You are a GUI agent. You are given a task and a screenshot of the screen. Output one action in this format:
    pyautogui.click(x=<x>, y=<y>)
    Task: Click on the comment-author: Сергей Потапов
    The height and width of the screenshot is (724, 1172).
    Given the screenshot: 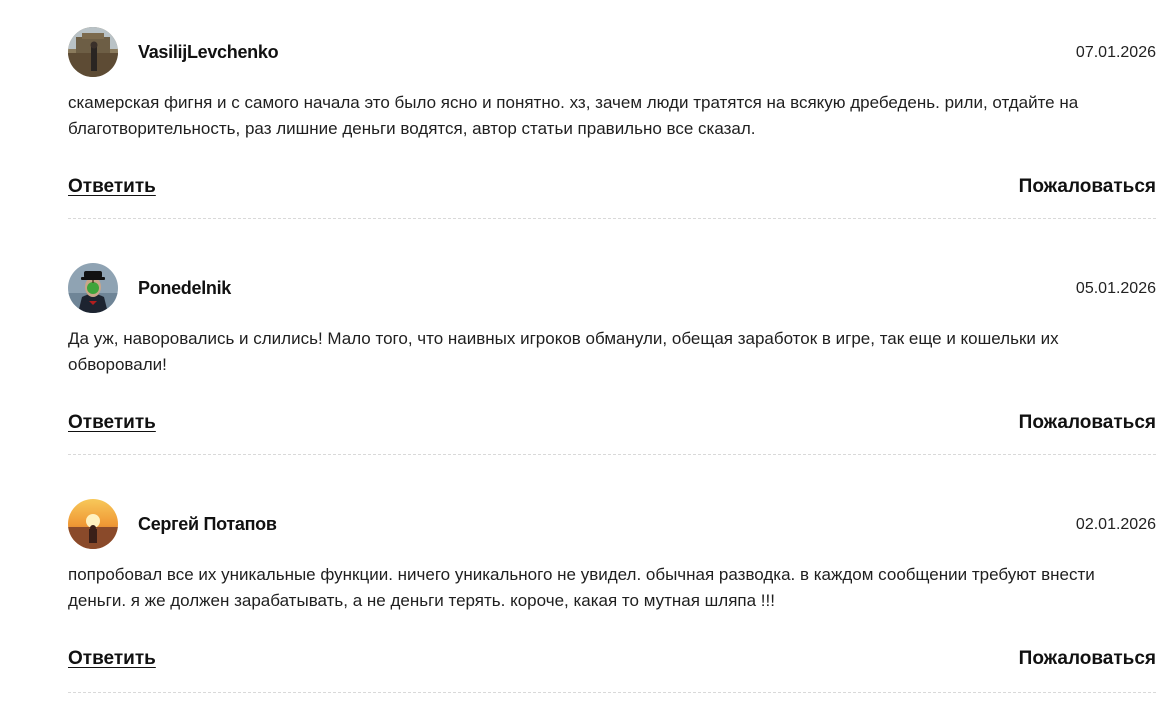 What is the action you would take?
    pyautogui.click(x=207, y=524)
    